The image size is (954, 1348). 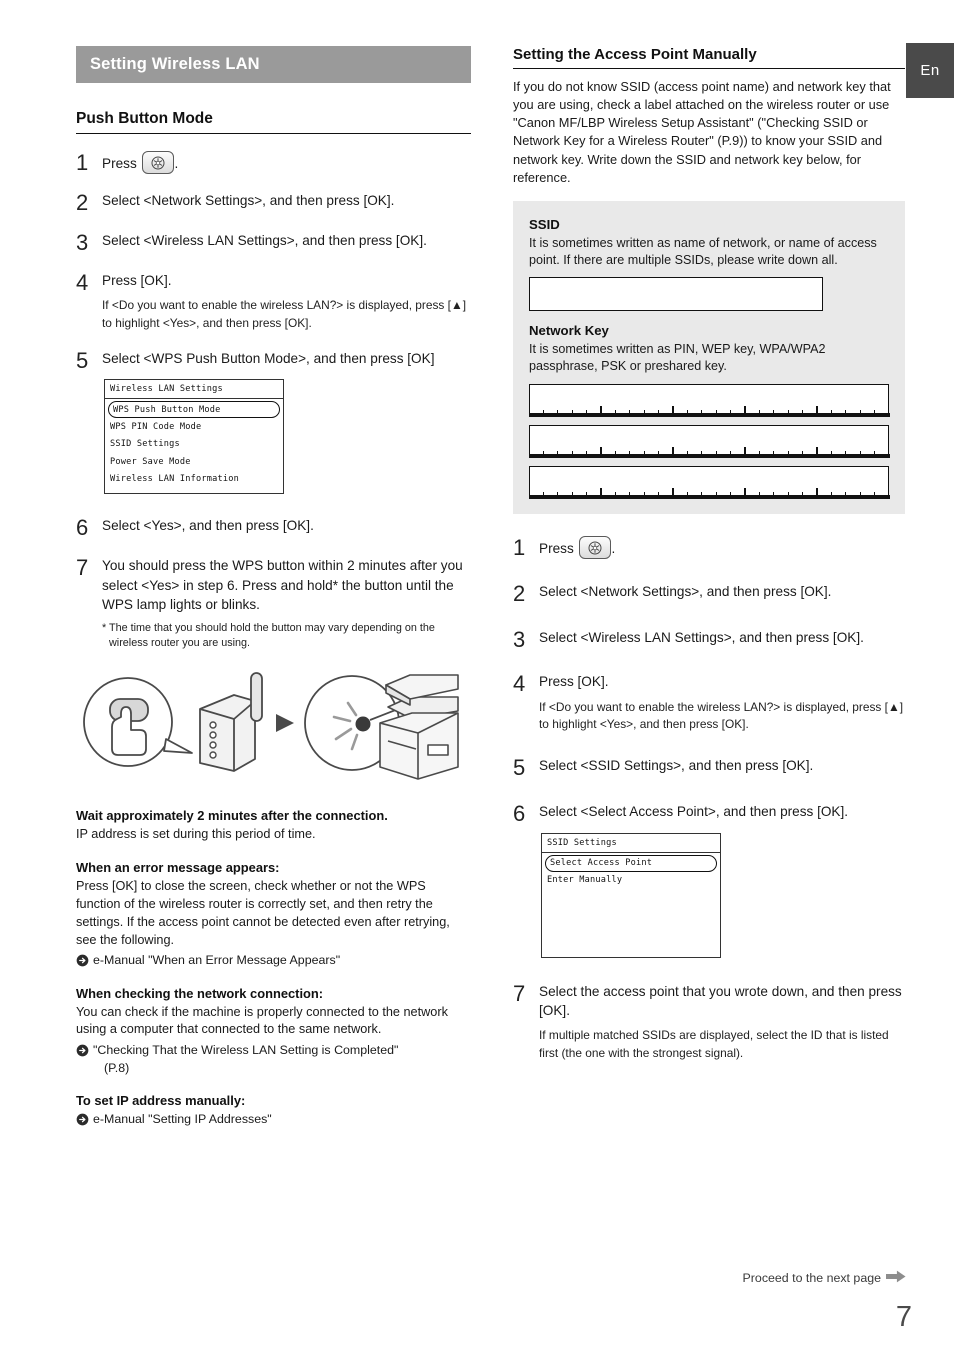 I want to click on reference-text: e-Manual "Setting IP Addresses", so click(x=182, y=1118).